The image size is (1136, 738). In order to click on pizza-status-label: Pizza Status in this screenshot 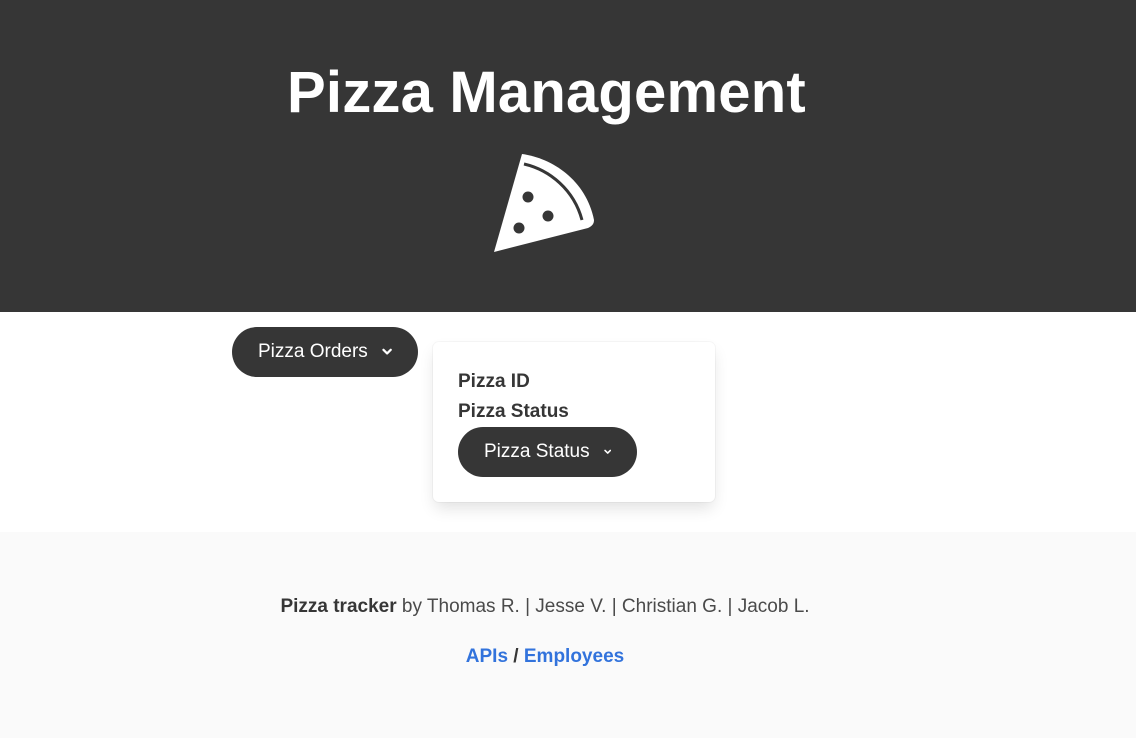, I will do `click(513, 411)`.